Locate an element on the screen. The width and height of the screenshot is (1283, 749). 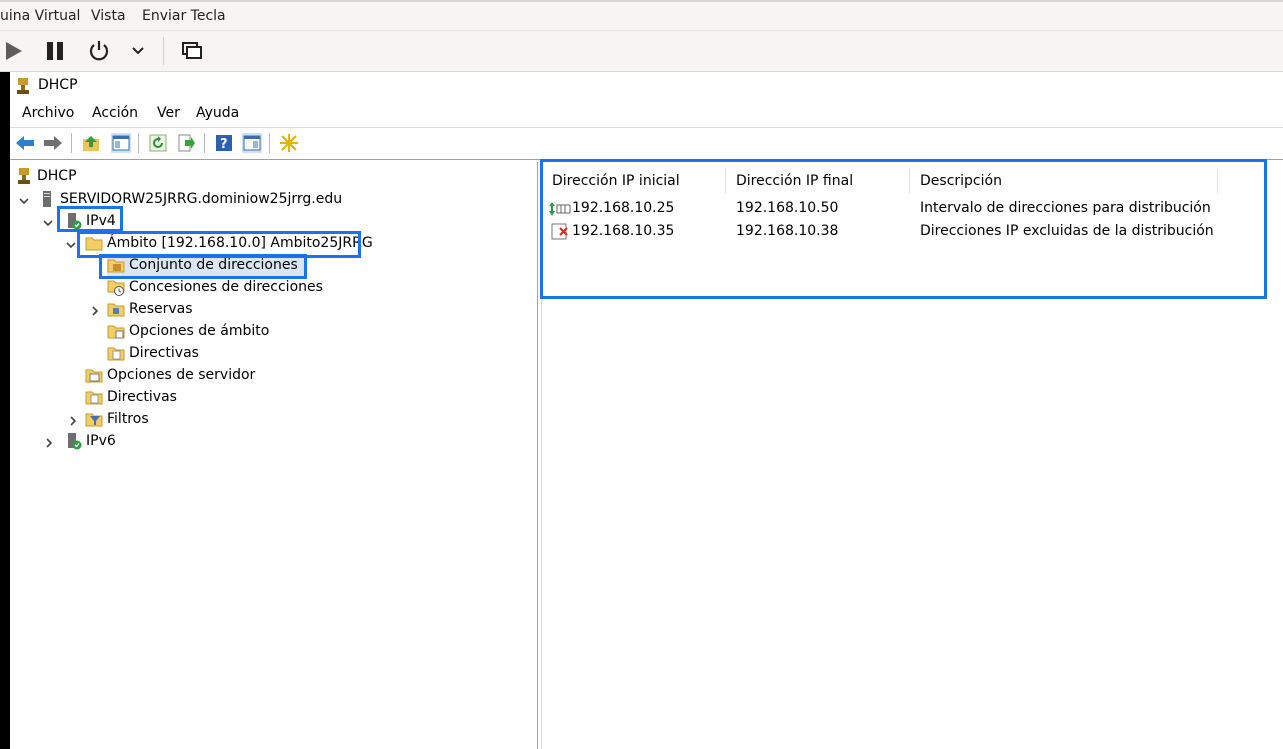
tree-item-leases: Concesiones de direcciones is located at coordinates (215, 287).